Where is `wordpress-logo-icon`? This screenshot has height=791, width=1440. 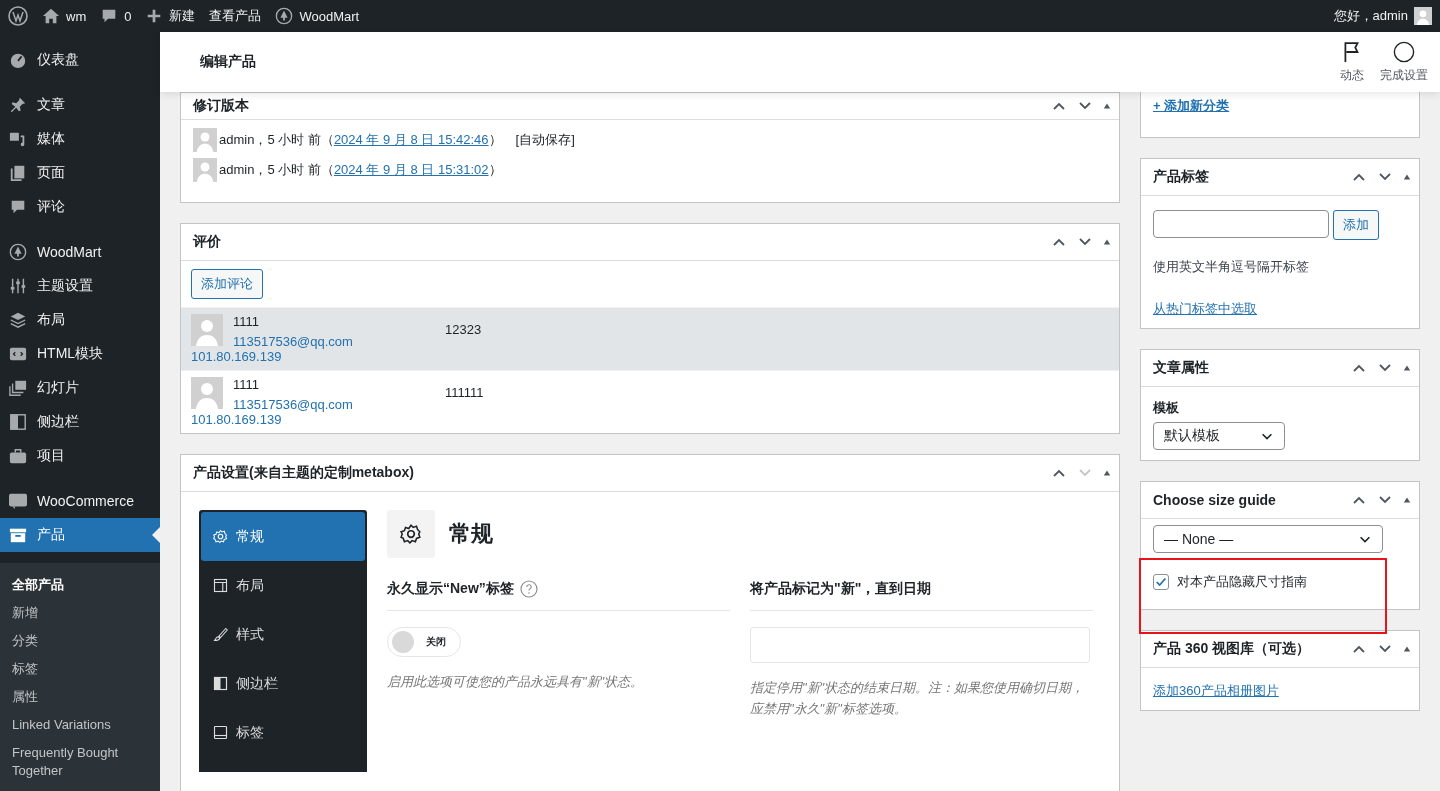
wordpress-logo-icon is located at coordinates (18, 16).